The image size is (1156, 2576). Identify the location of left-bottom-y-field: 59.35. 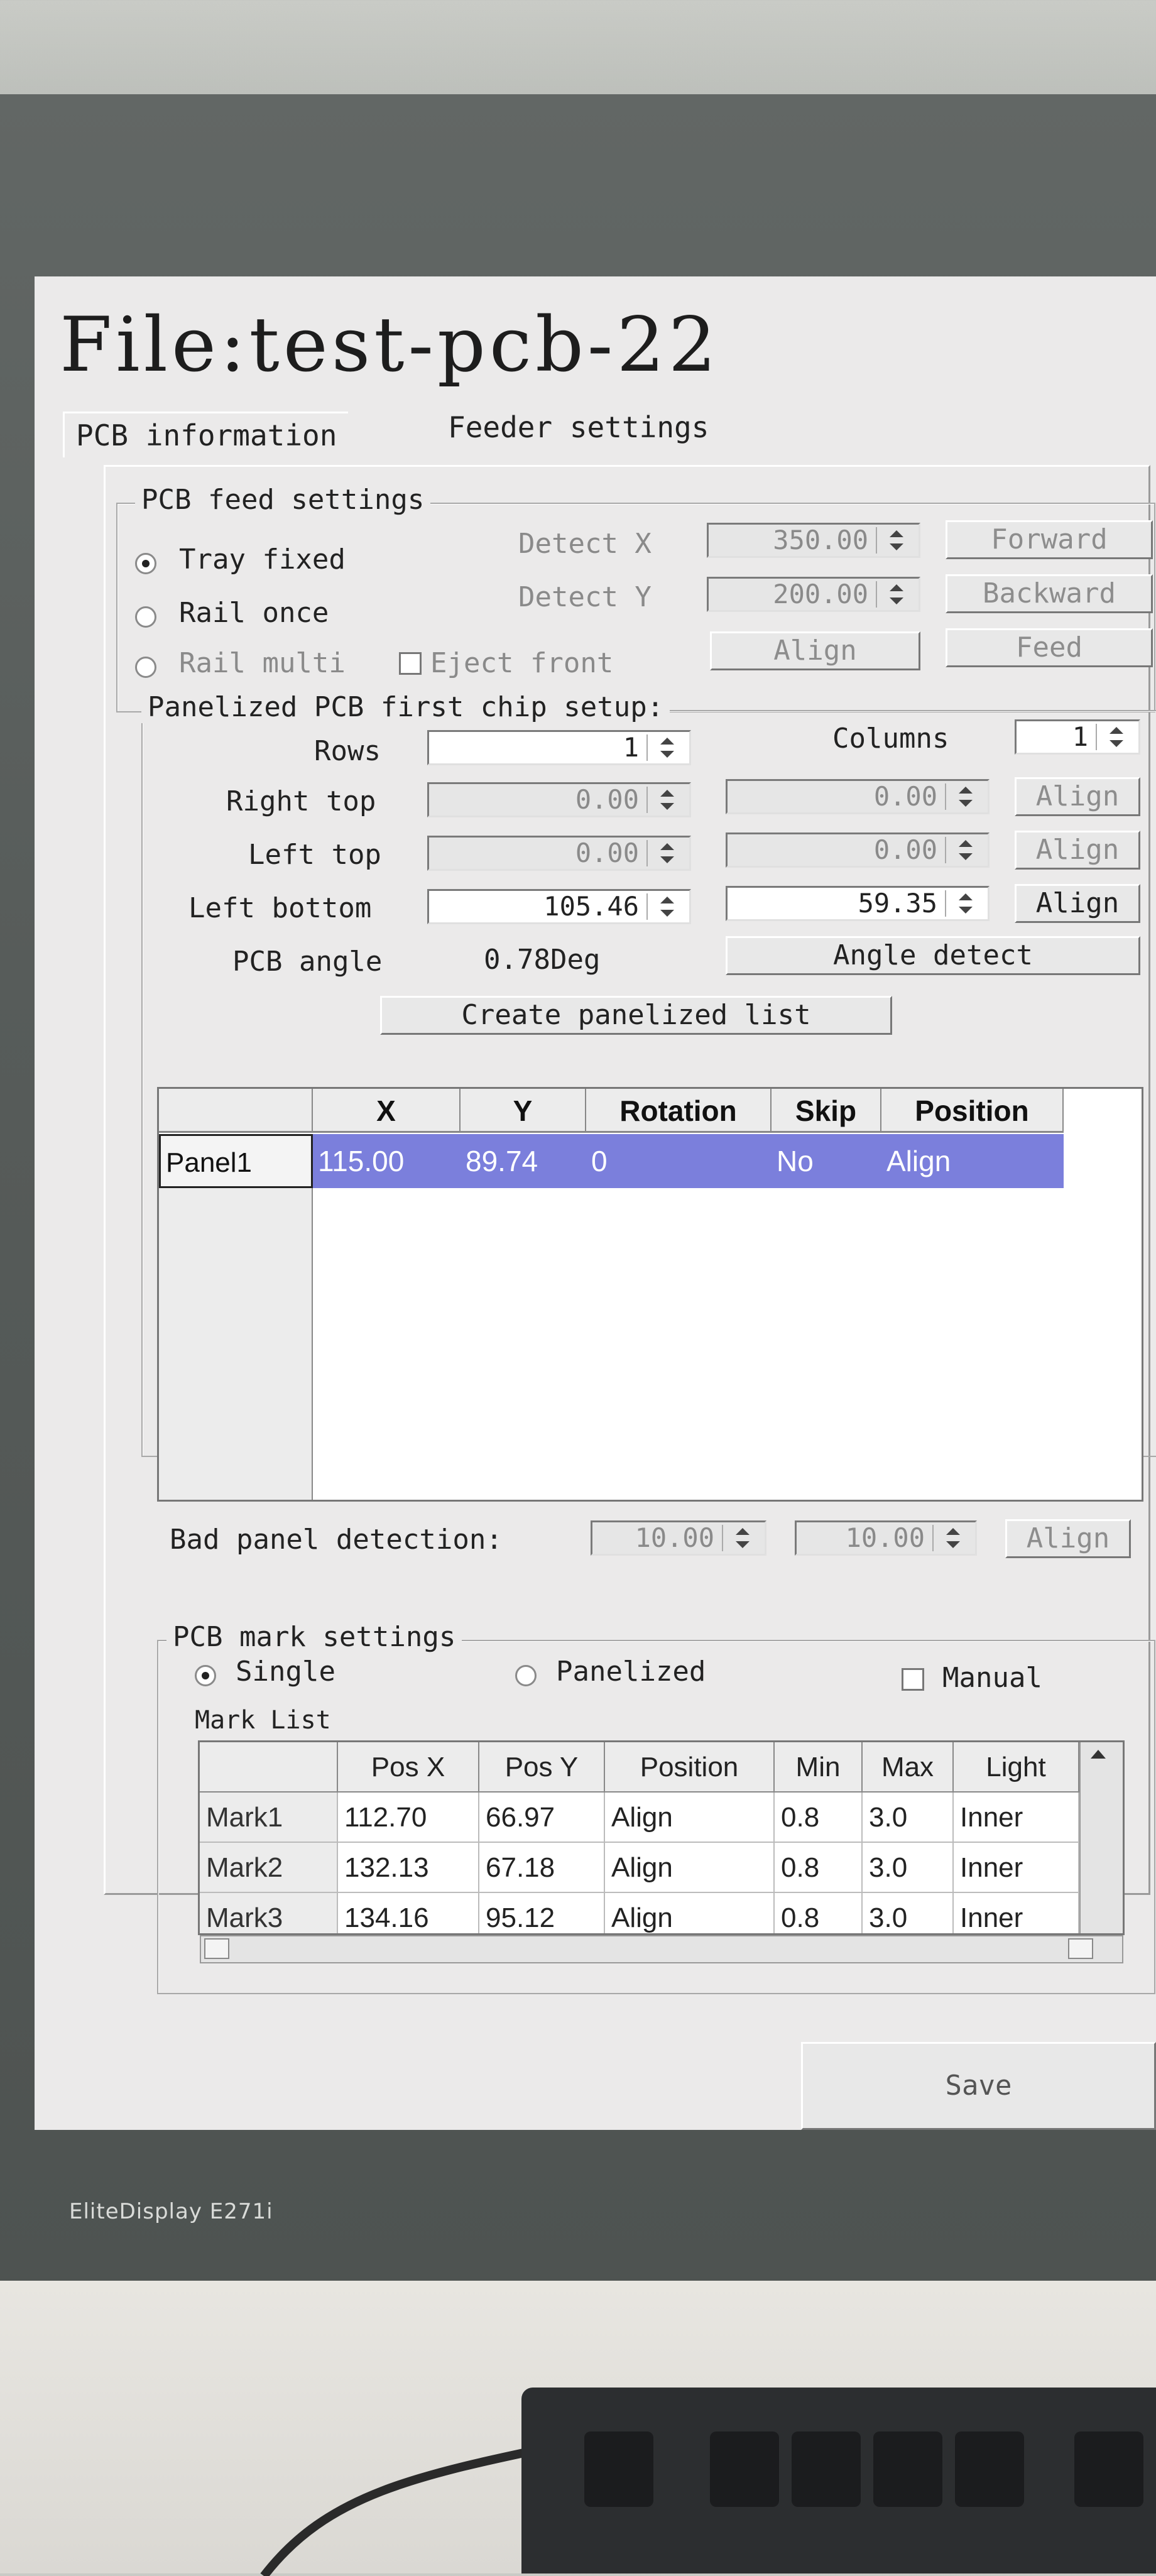
(858, 904).